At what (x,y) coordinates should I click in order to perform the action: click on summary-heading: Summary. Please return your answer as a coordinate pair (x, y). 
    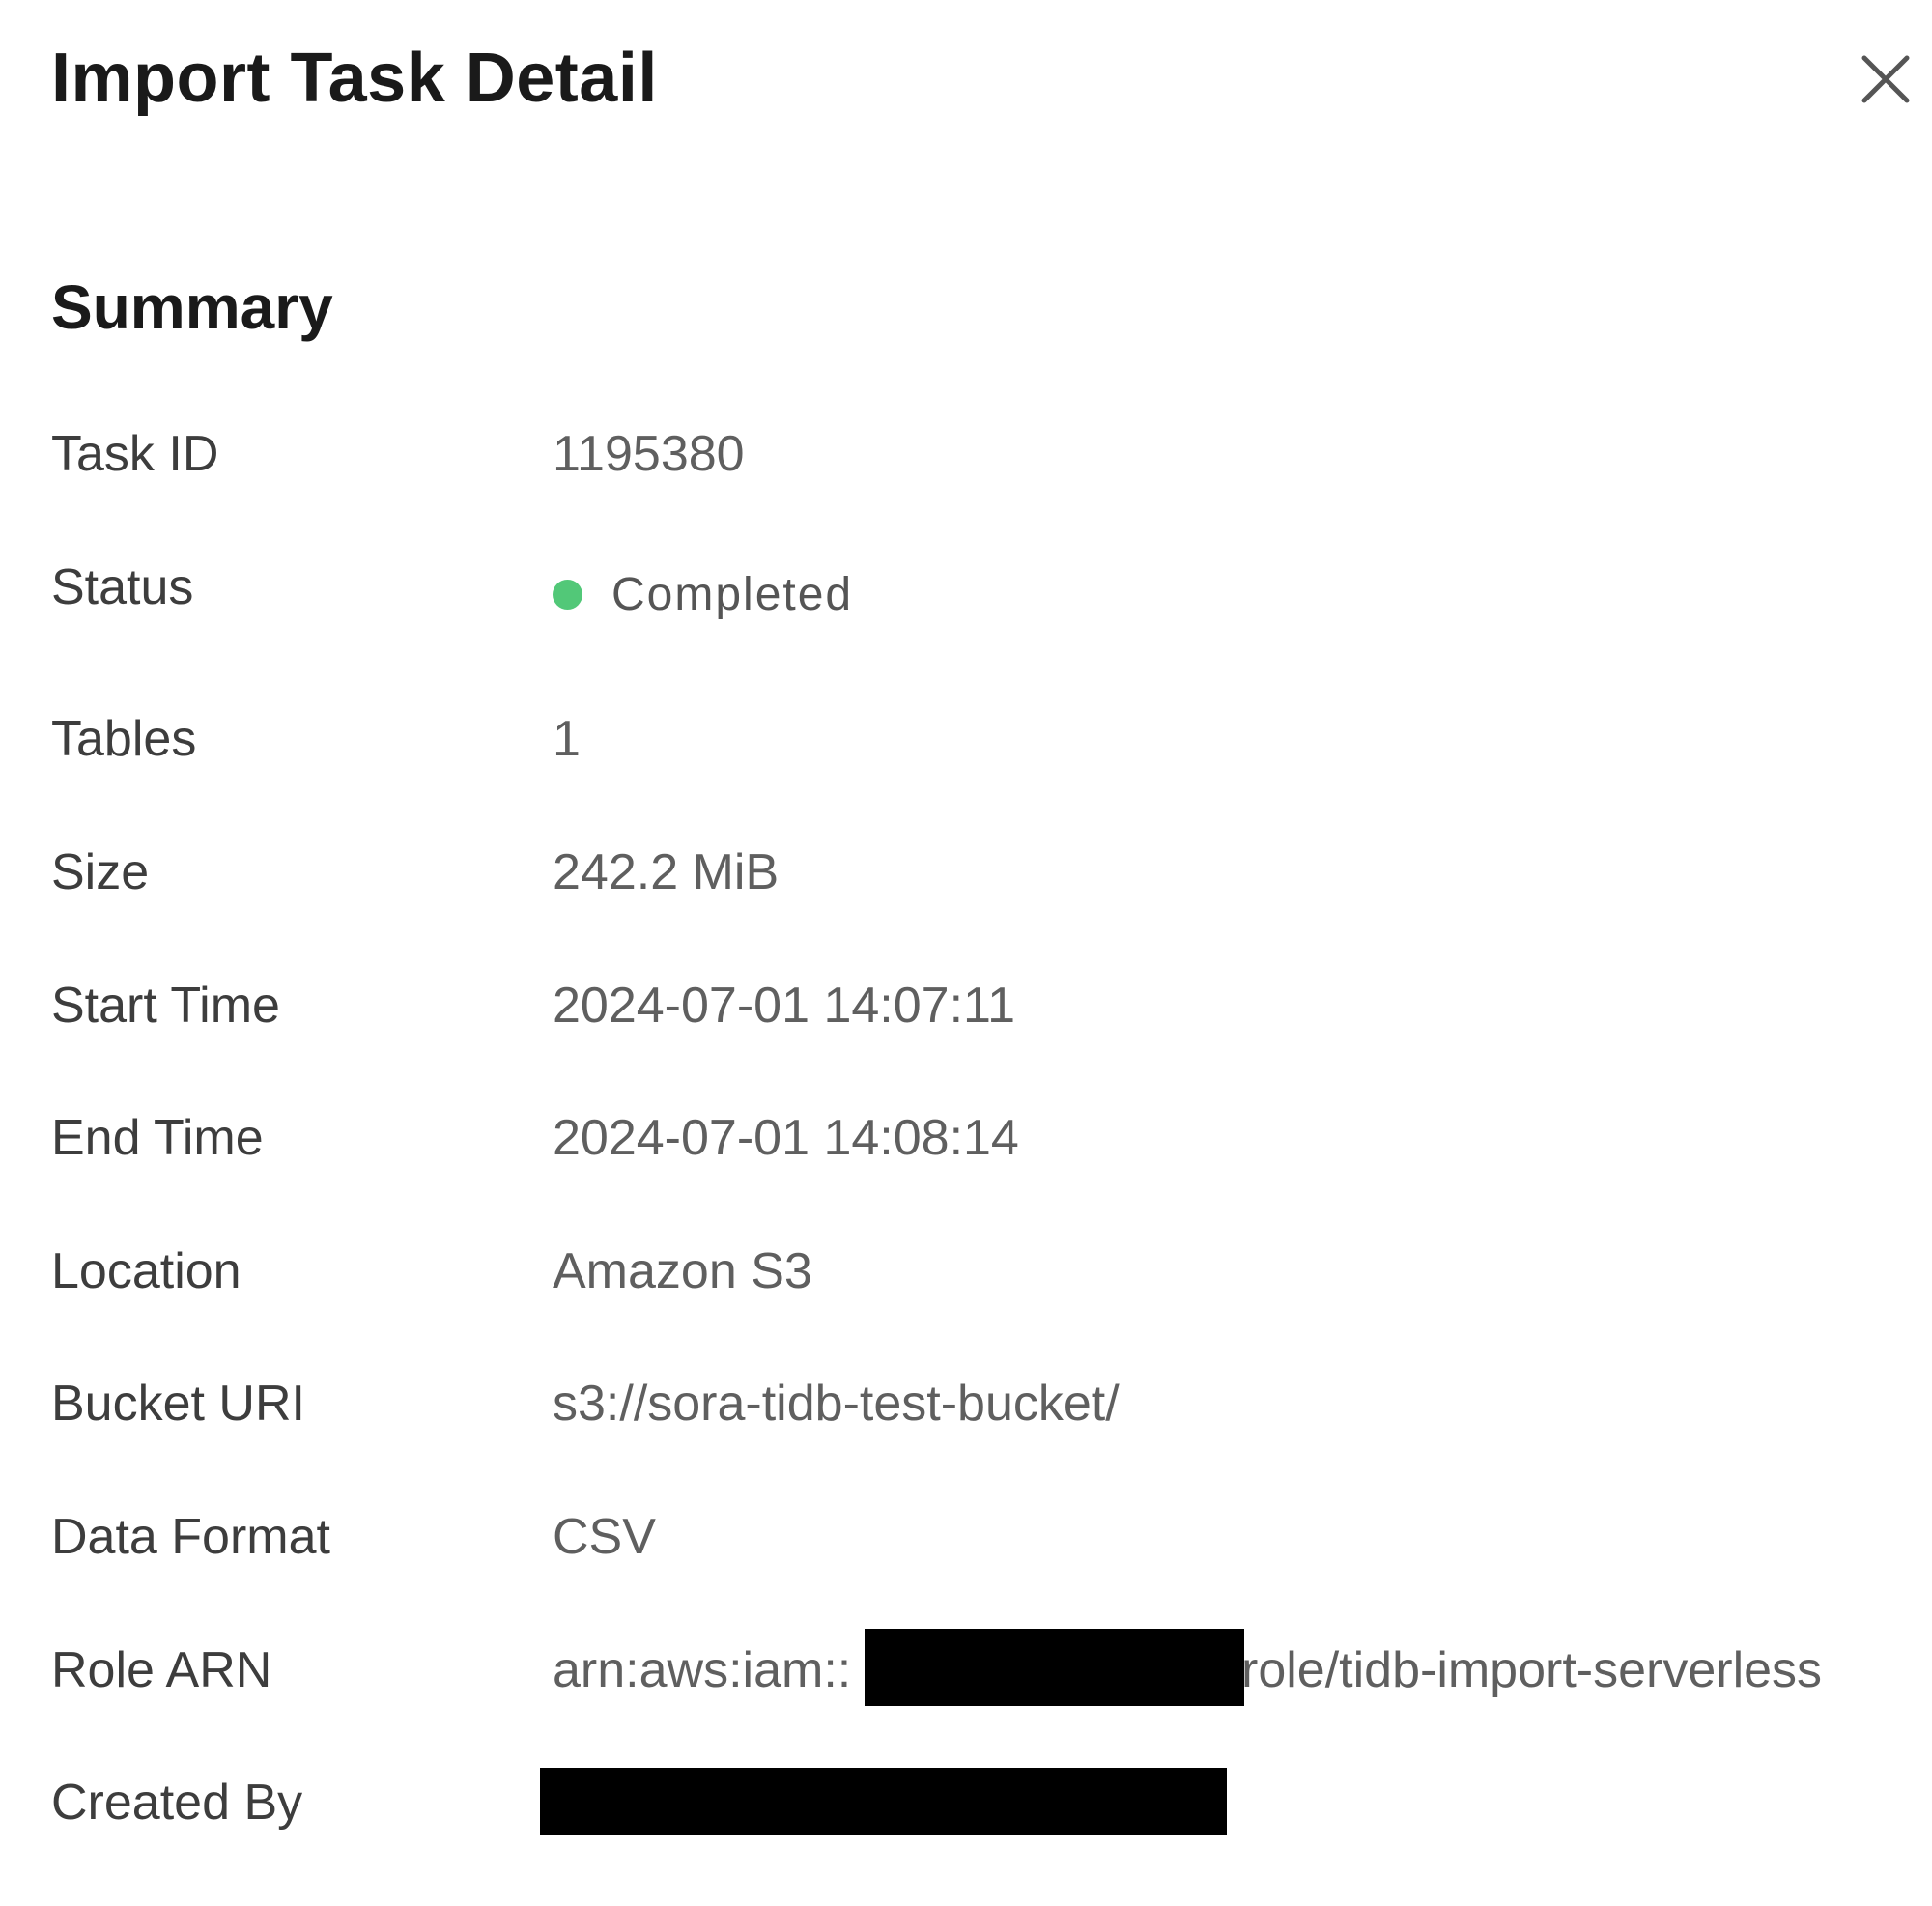
    Looking at the image, I should click on (192, 307).